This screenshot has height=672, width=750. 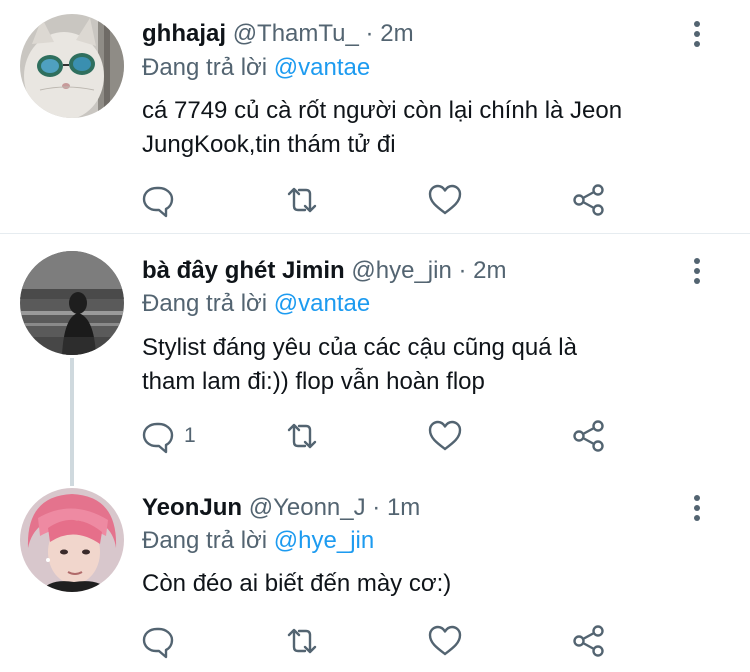 I want to click on replying-to: Đang trả lời @hye_jin, so click(x=258, y=541).